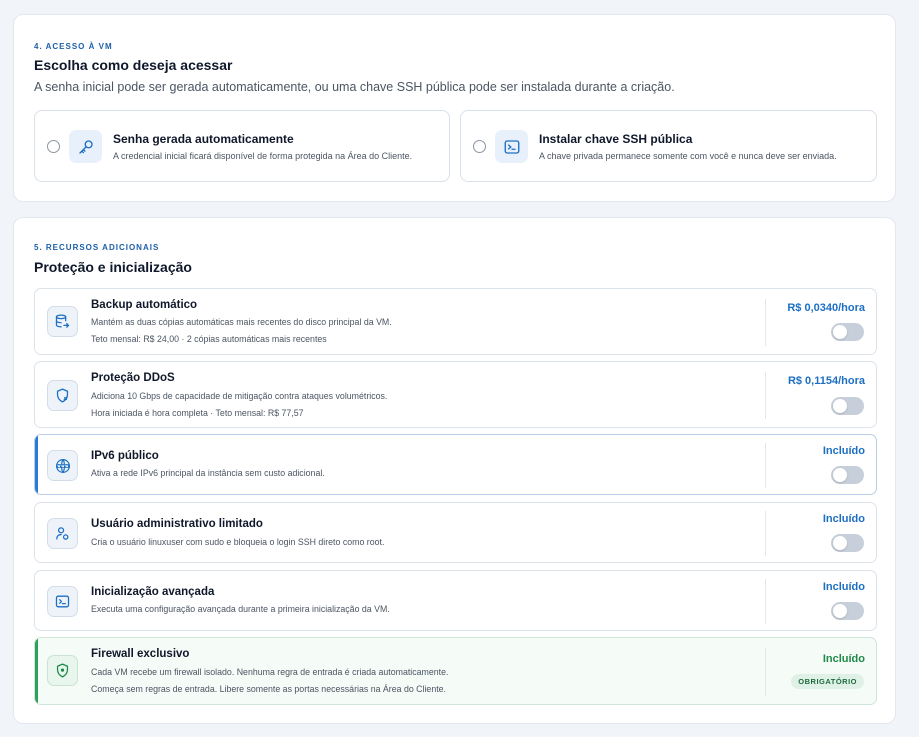 This screenshot has height=737, width=919. I want to click on mandatory-badge: OBRIGATÓRIO, so click(827, 681).